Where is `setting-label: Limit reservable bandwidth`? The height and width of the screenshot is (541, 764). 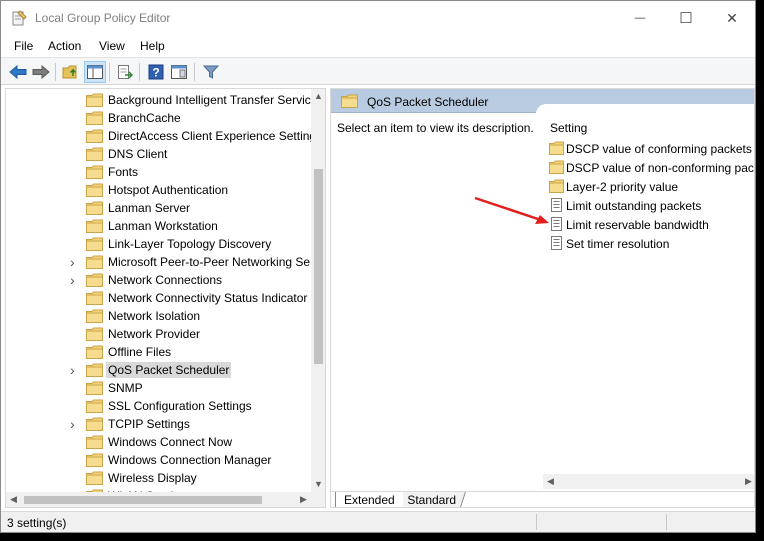
setting-label: Limit reservable bandwidth is located at coordinates (637, 225).